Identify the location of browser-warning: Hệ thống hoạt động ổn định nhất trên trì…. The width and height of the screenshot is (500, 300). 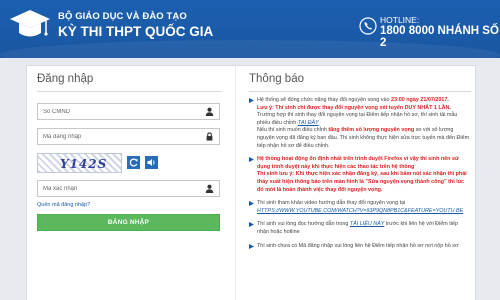
(358, 163).